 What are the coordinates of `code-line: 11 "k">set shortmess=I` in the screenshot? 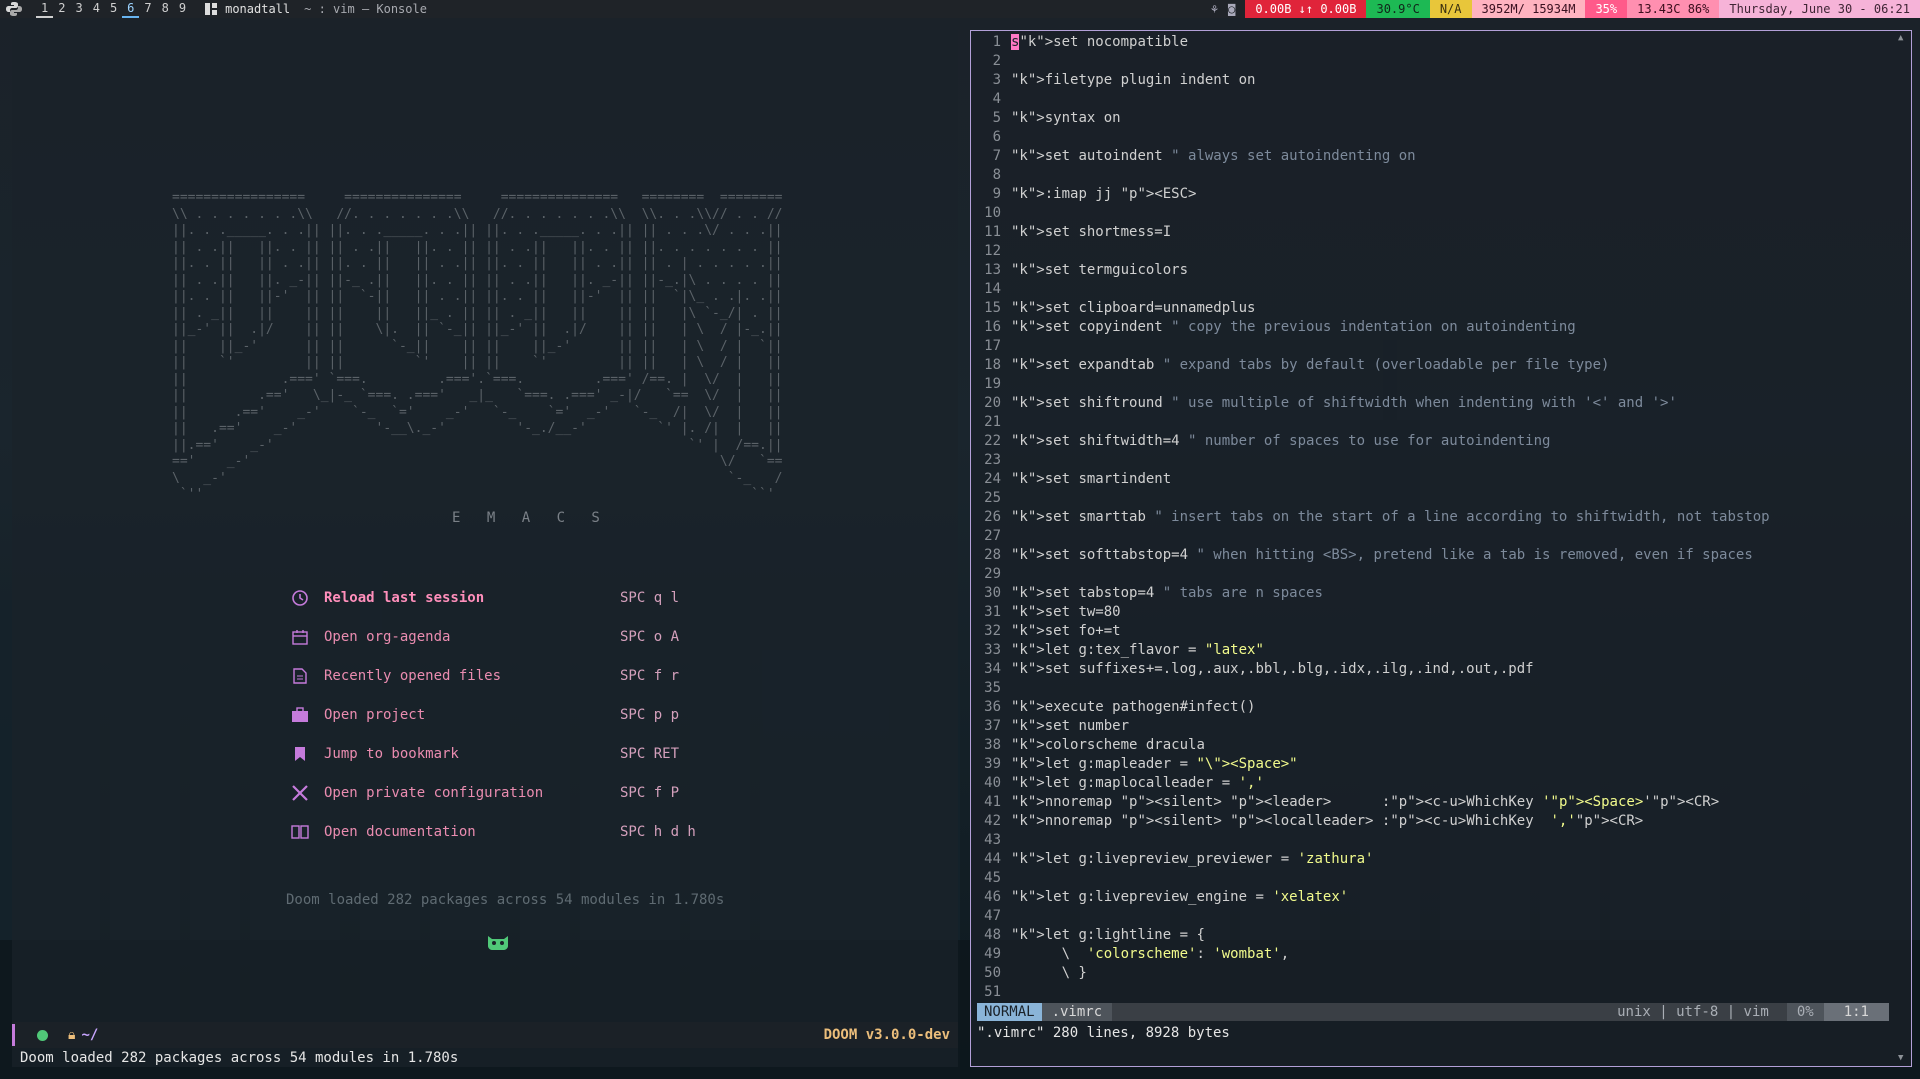 It's located at (1431, 232).